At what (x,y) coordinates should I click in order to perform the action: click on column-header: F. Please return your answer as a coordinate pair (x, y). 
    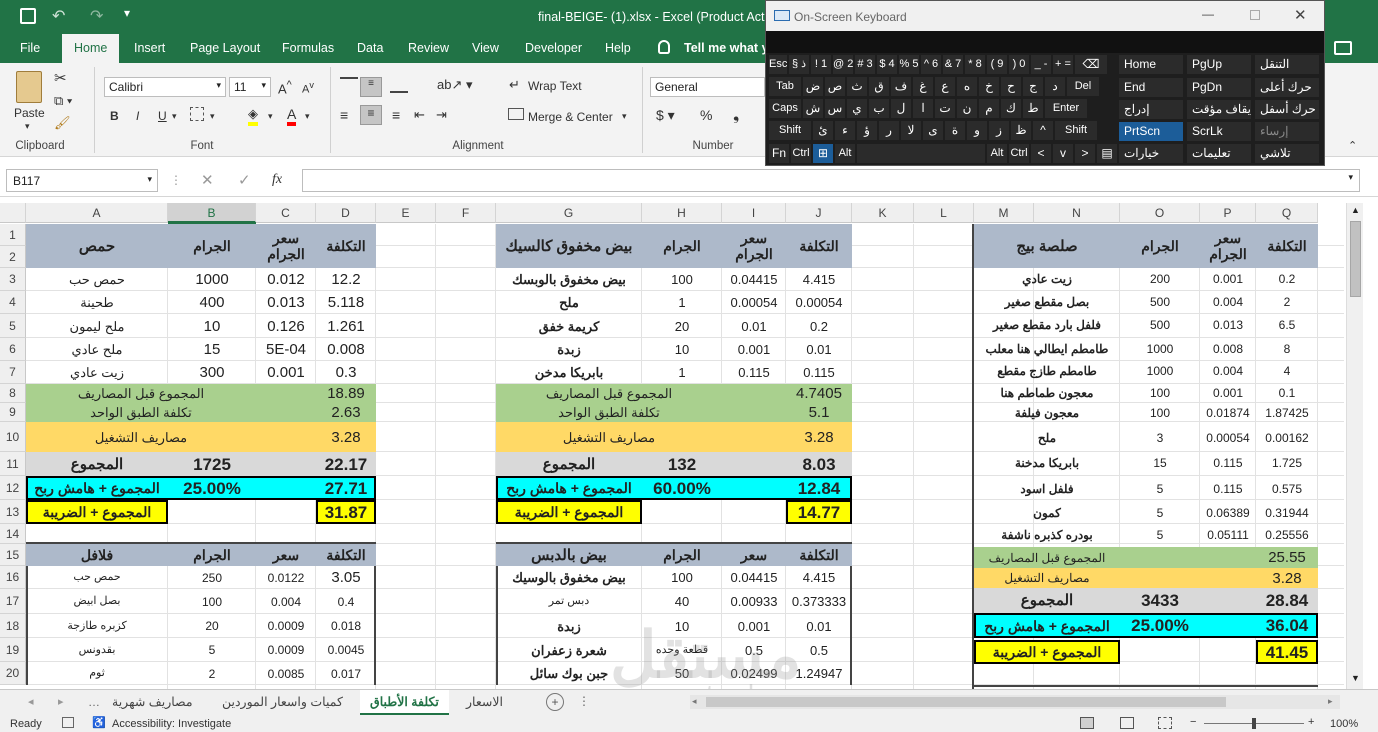
    Looking at the image, I should click on (466, 213).